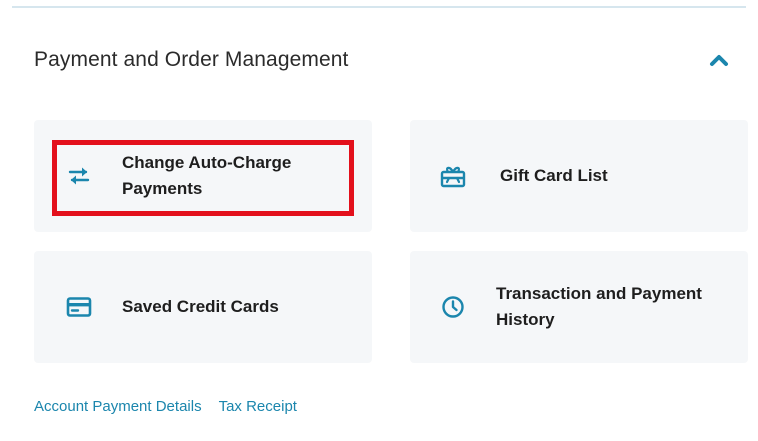 The width and height of the screenshot is (758, 441). Describe the element at coordinates (258, 406) in the screenshot. I see `tax-receipt-link: Tax Receipt` at that location.